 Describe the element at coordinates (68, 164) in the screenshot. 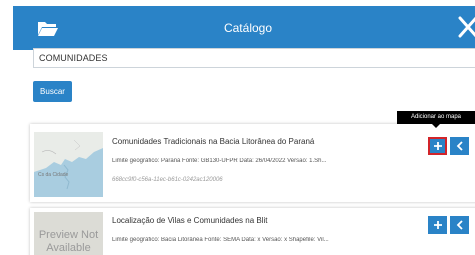

I see `map-thumbnail: Cs da Cidade` at that location.